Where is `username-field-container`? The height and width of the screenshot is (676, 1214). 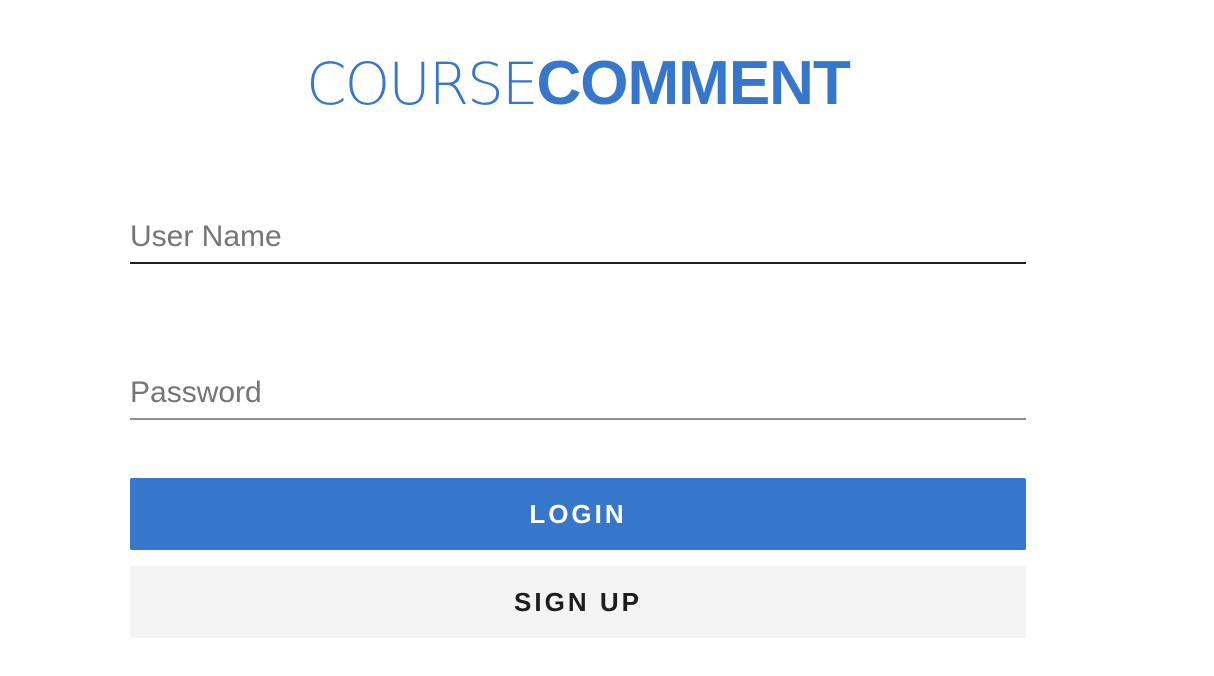 username-field-container is located at coordinates (578, 233).